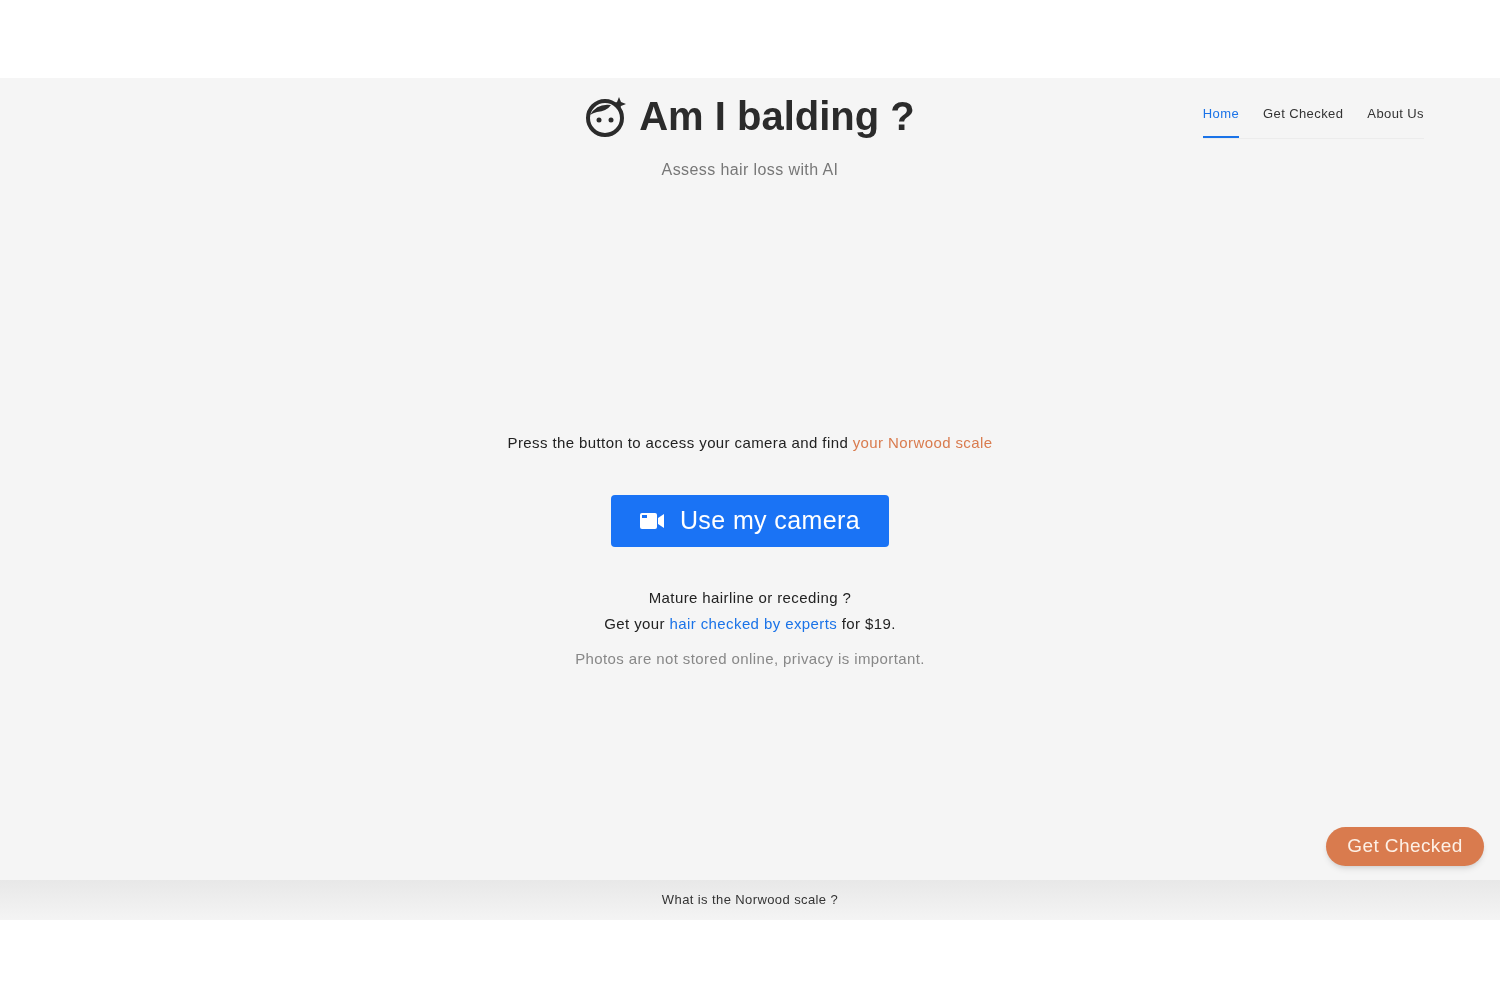 The image size is (1500, 1000). What do you see at coordinates (750, 520) in the screenshot?
I see `use-camera-button: Use my camera` at bounding box center [750, 520].